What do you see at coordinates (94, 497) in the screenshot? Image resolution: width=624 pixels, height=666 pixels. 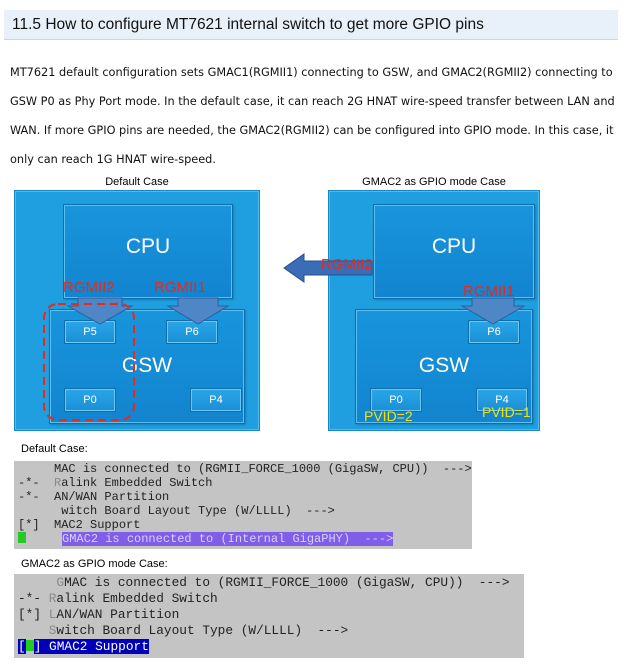 I see `terminal-line: -*- AN/WAN Partition` at bounding box center [94, 497].